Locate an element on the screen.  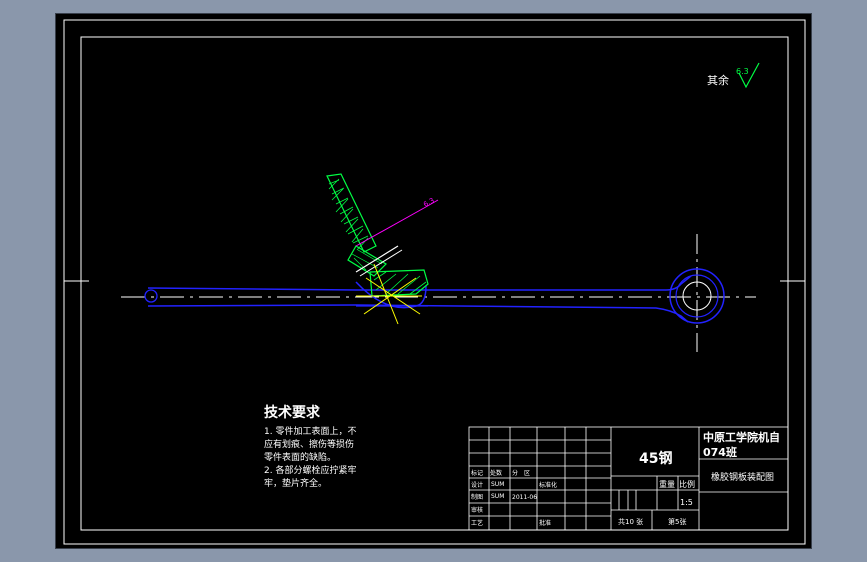
tb-drafting-name: SUM is located at coordinates (497, 496).